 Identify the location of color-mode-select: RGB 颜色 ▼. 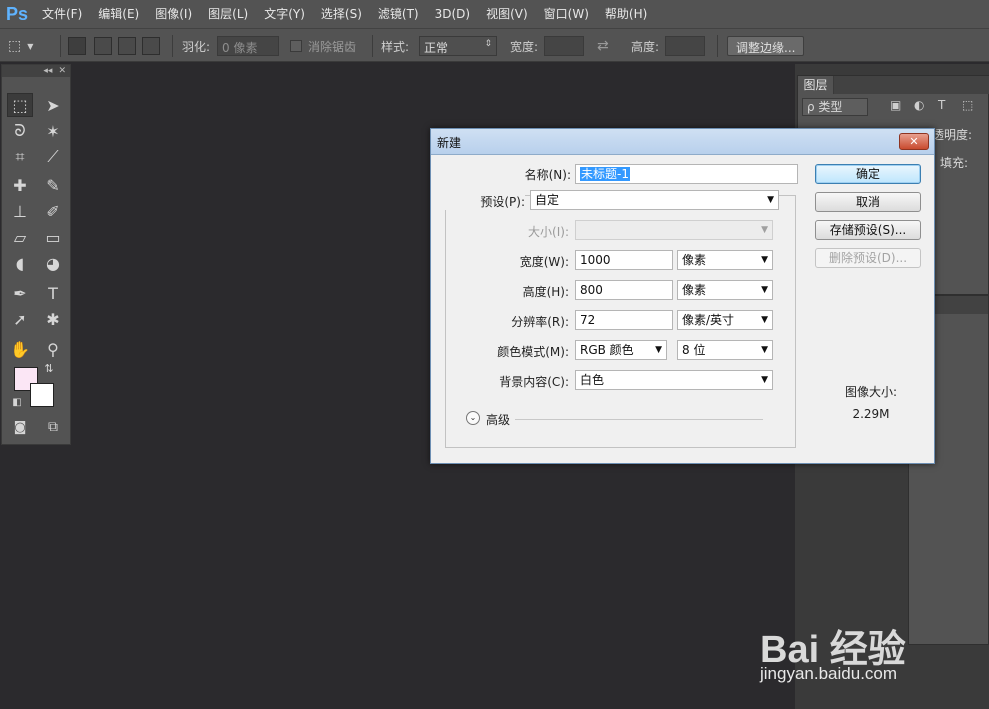
(621, 350).